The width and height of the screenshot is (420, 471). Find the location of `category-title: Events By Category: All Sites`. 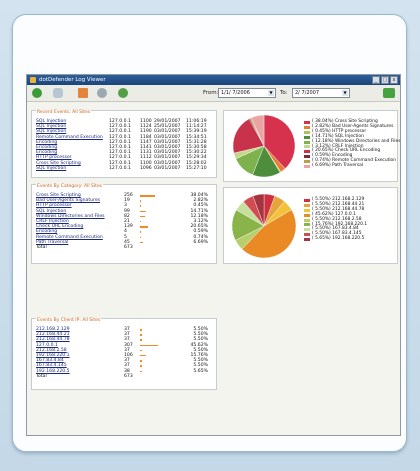

category-title: Events By Category: All Sites is located at coordinates (70, 186).